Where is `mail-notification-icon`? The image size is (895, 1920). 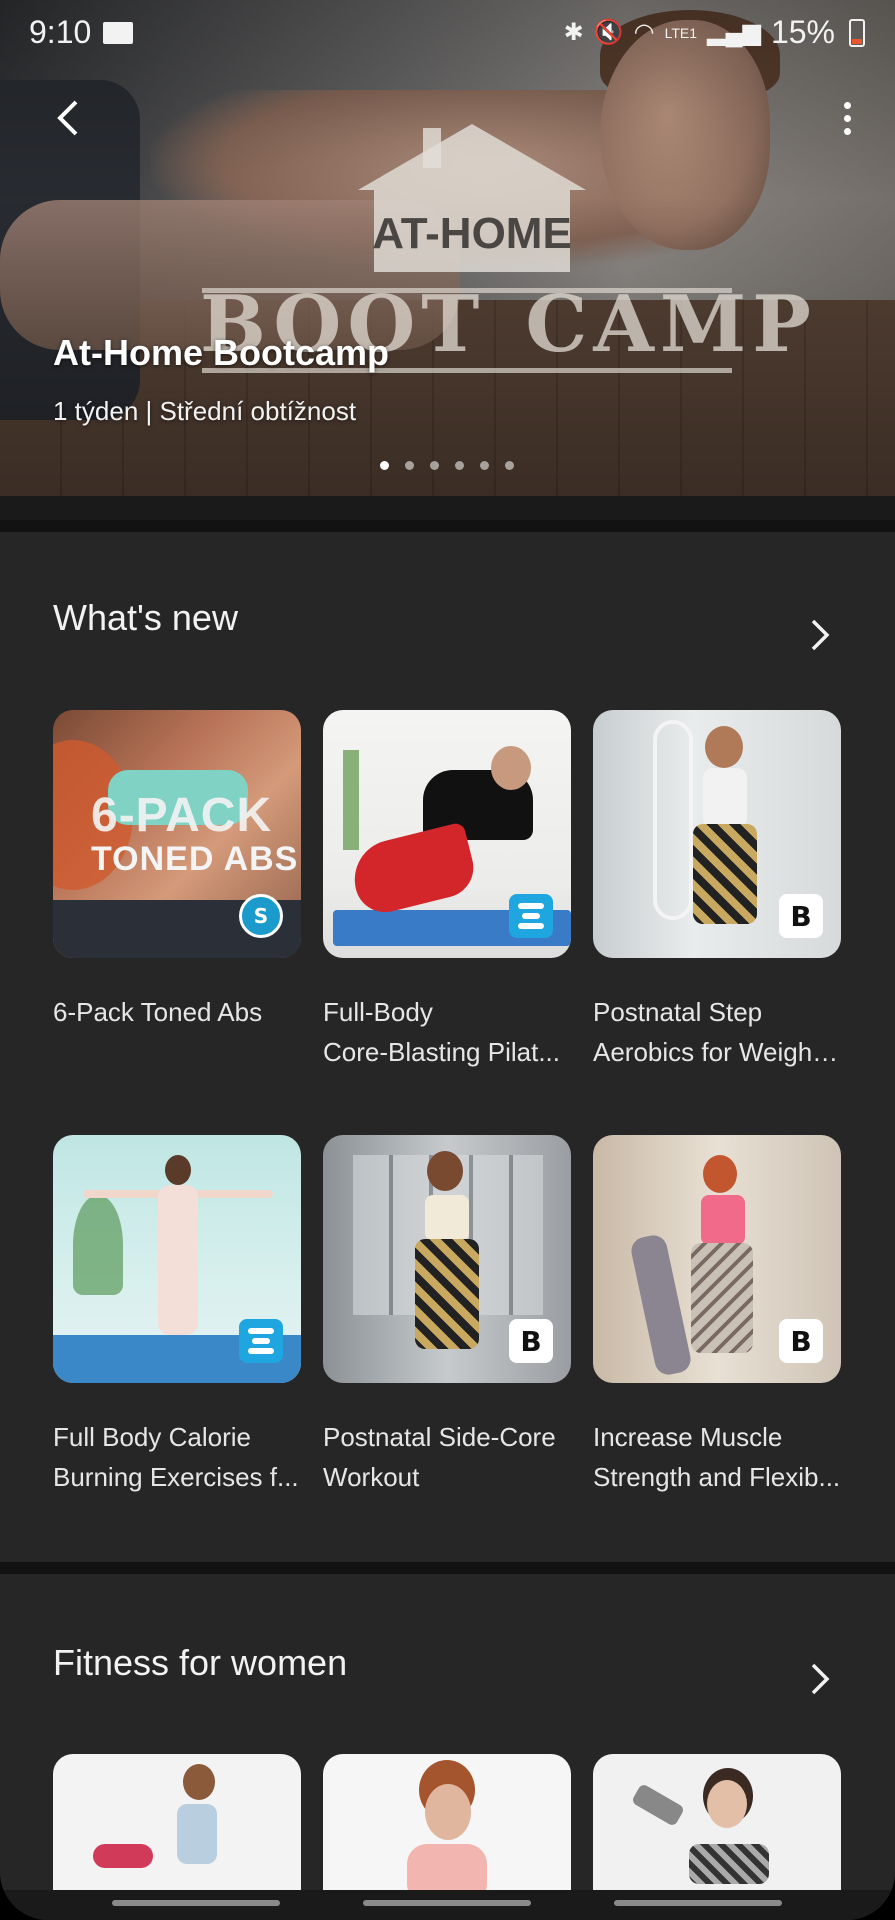
mail-notification-icon is located at coordinates (118, 33).